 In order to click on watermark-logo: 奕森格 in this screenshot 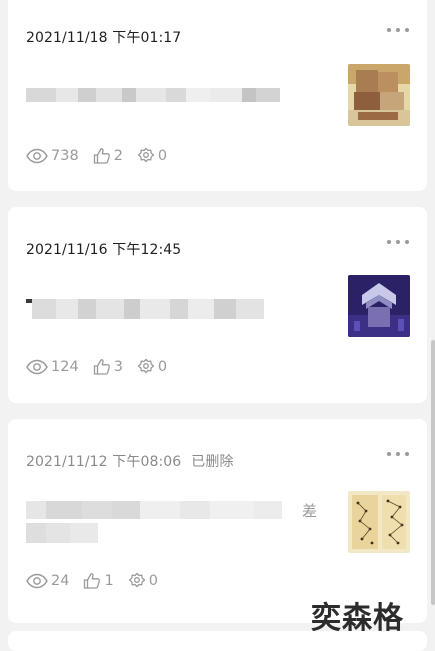, I will do `click(357, 618)`.